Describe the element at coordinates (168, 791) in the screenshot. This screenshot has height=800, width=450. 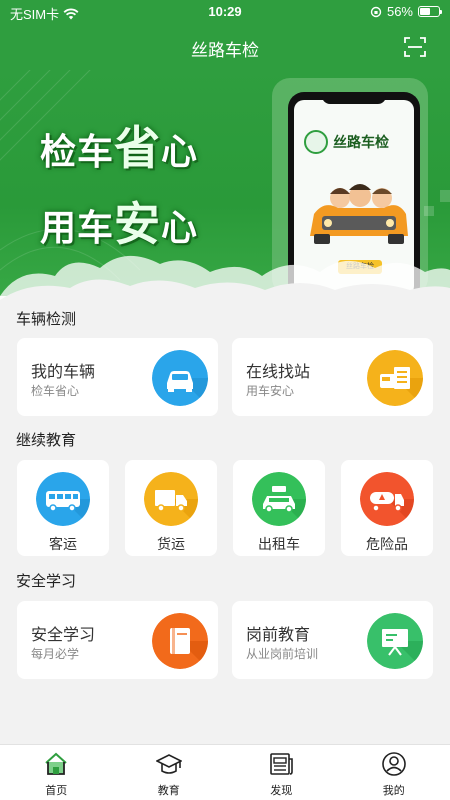
I see `tab-label: 教育` at that location.